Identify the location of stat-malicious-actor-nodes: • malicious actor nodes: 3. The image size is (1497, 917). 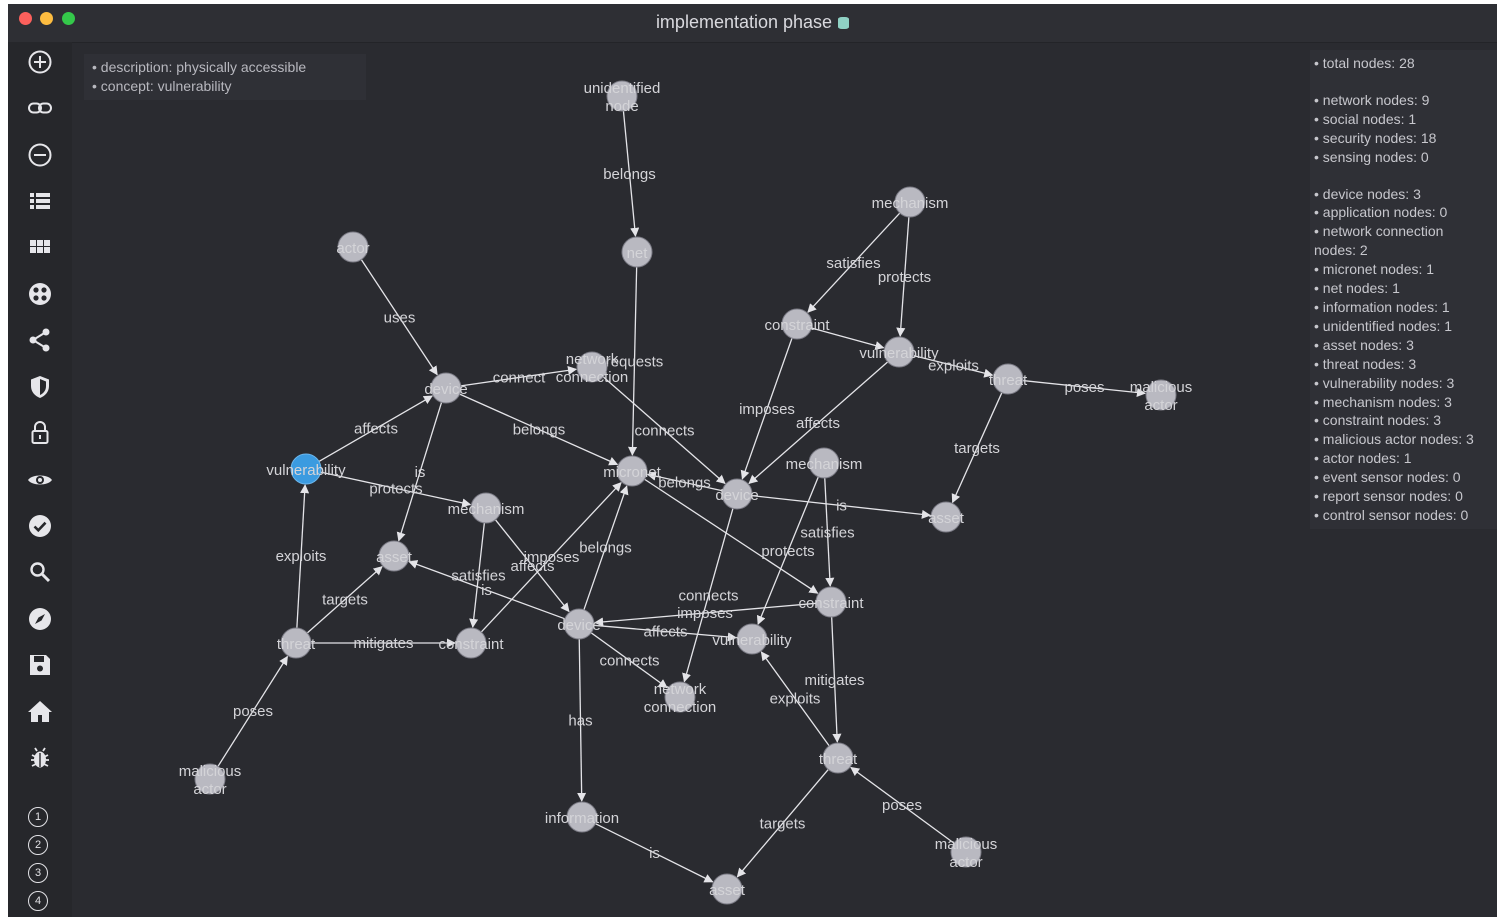
(1394, 439).